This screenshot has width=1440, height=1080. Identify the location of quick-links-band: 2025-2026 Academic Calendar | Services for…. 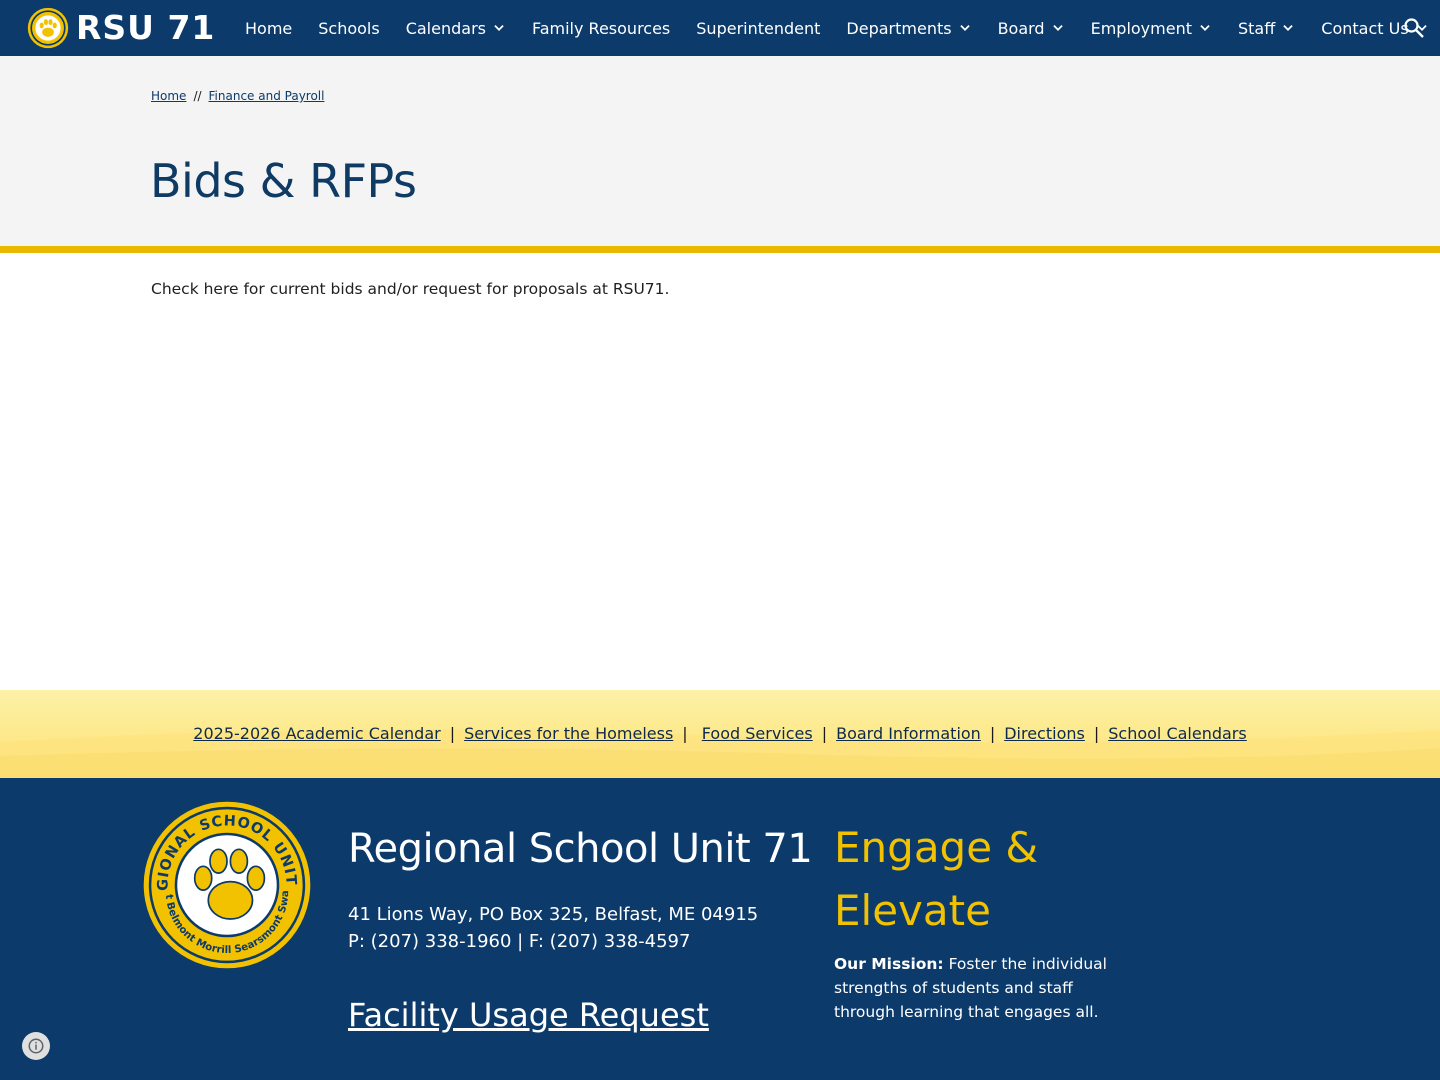
(720, 734).